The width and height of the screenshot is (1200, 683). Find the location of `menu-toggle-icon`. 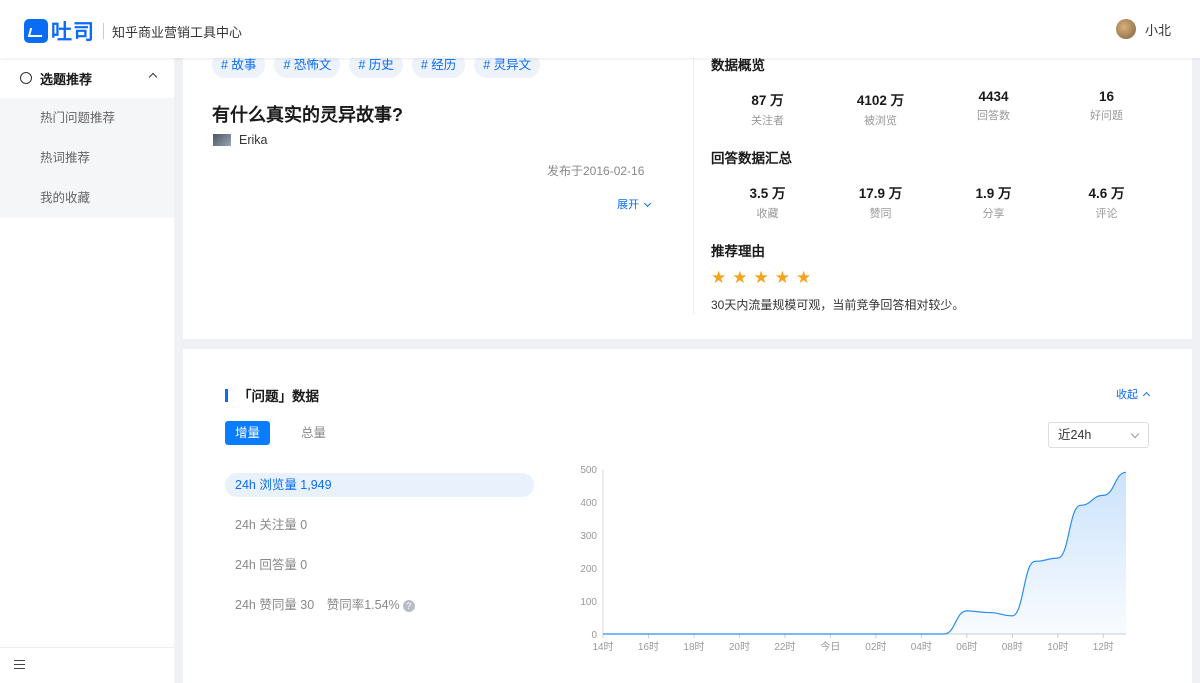

menu-toggle-icon is located at coordinates (19, 664).